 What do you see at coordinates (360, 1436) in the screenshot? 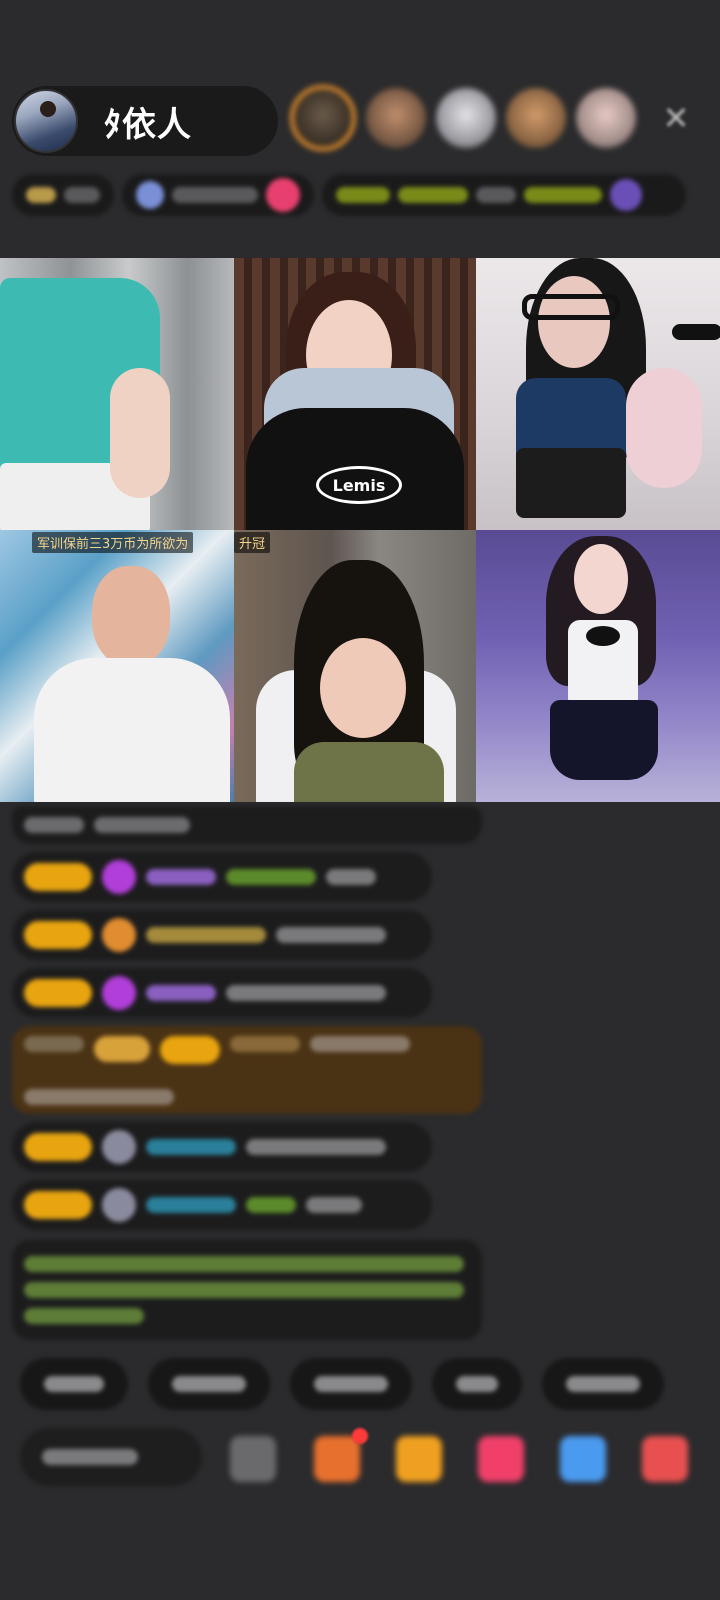
I see `notification-dot` at bounding box center [360, 1436].